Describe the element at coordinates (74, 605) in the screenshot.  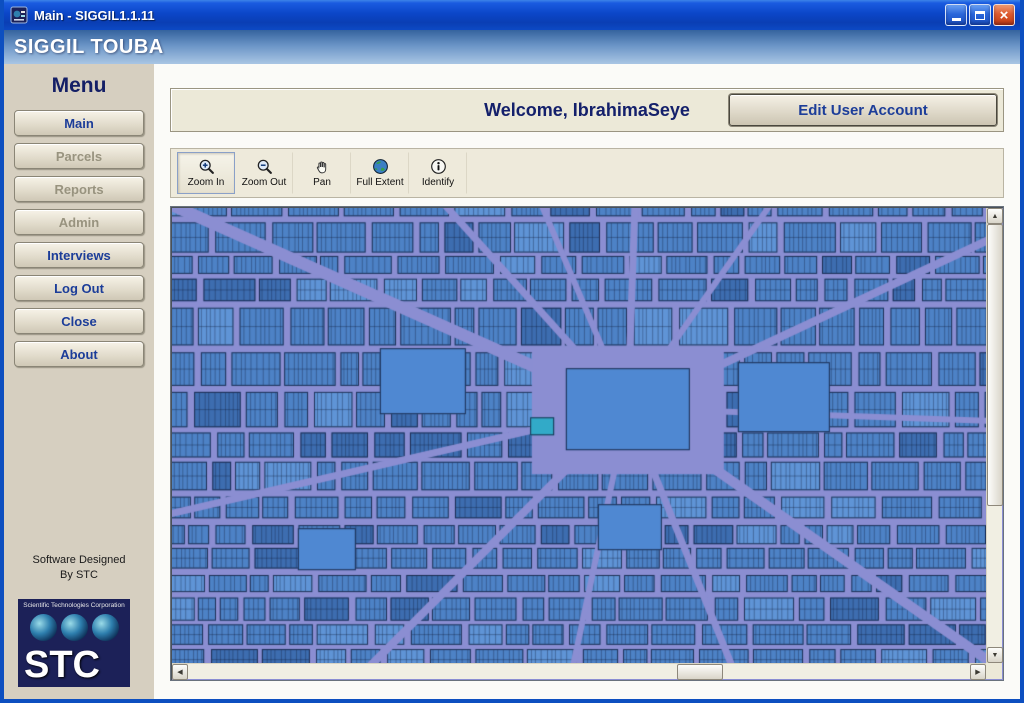
I see `stc-logo-caption: Scientific Technologies Corporation` at that location.